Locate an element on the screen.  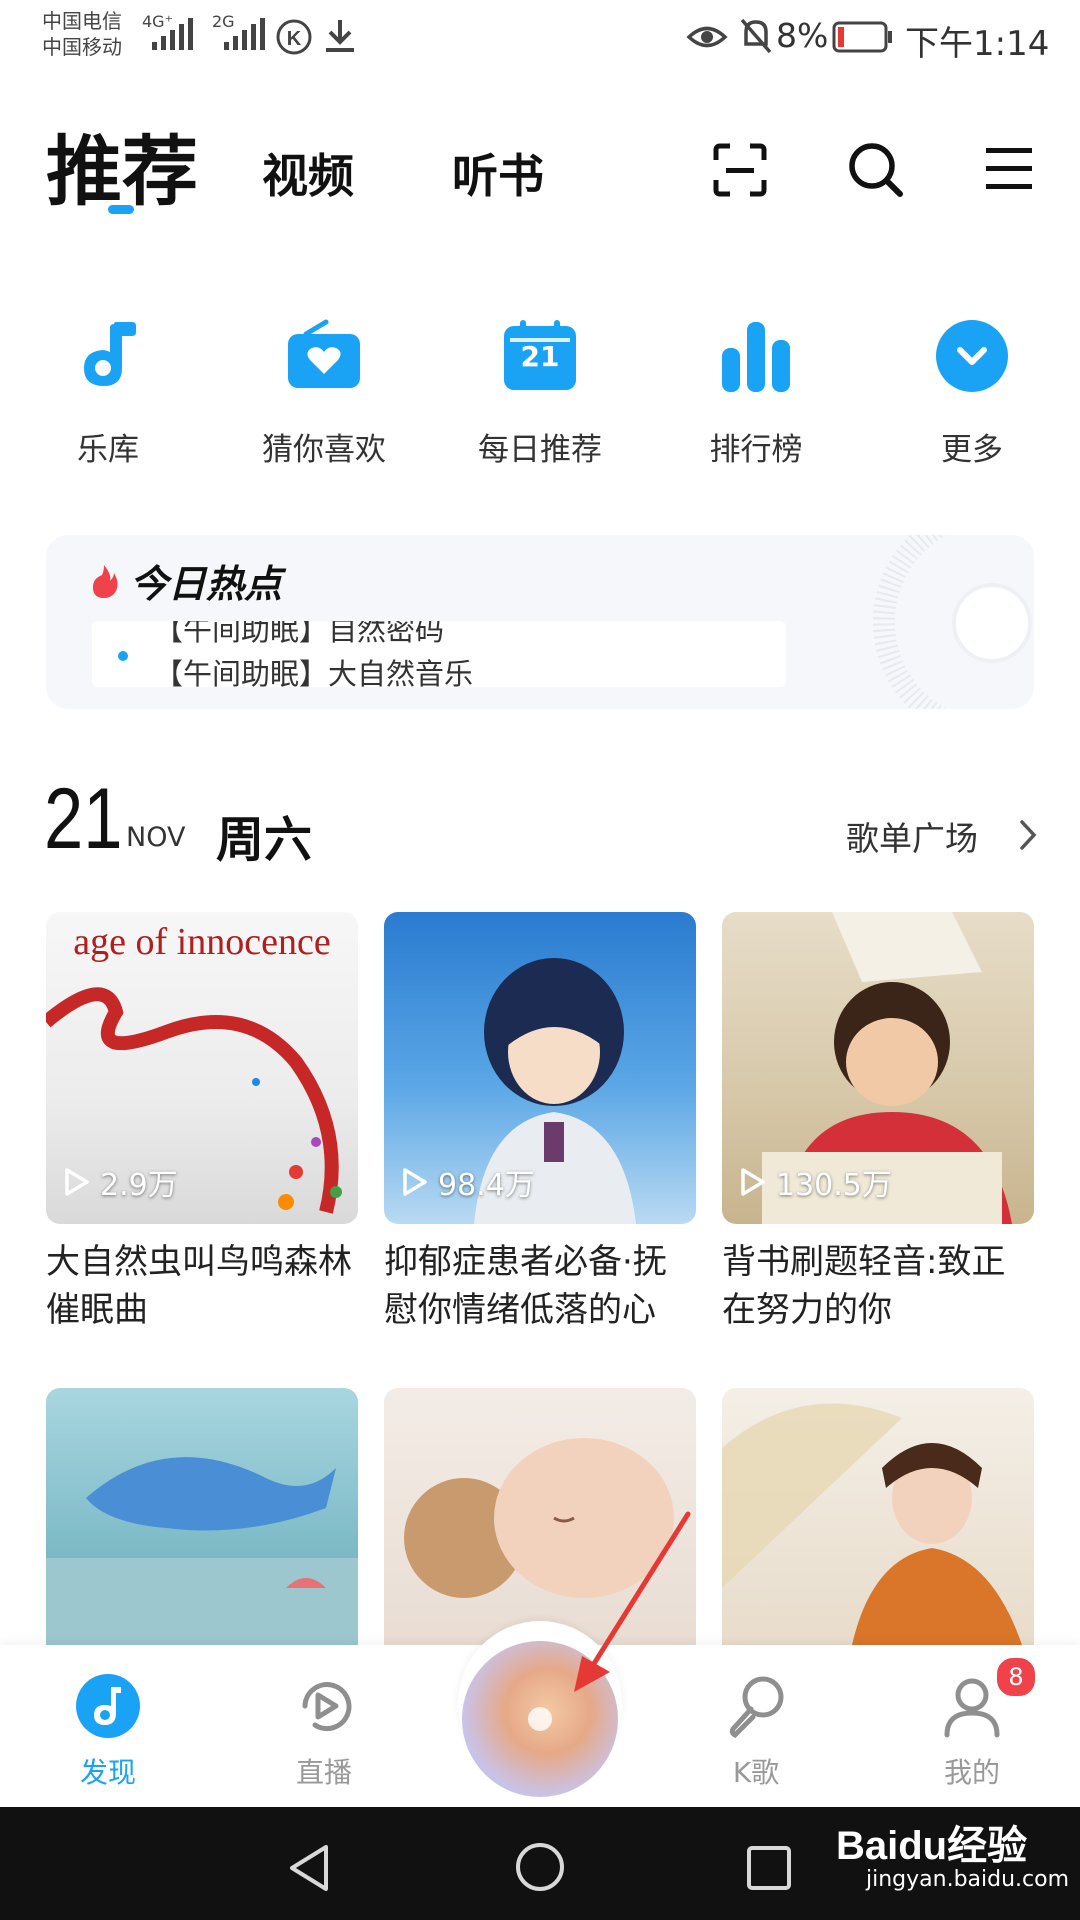
scan-icon is located at coordinates (740, 170).